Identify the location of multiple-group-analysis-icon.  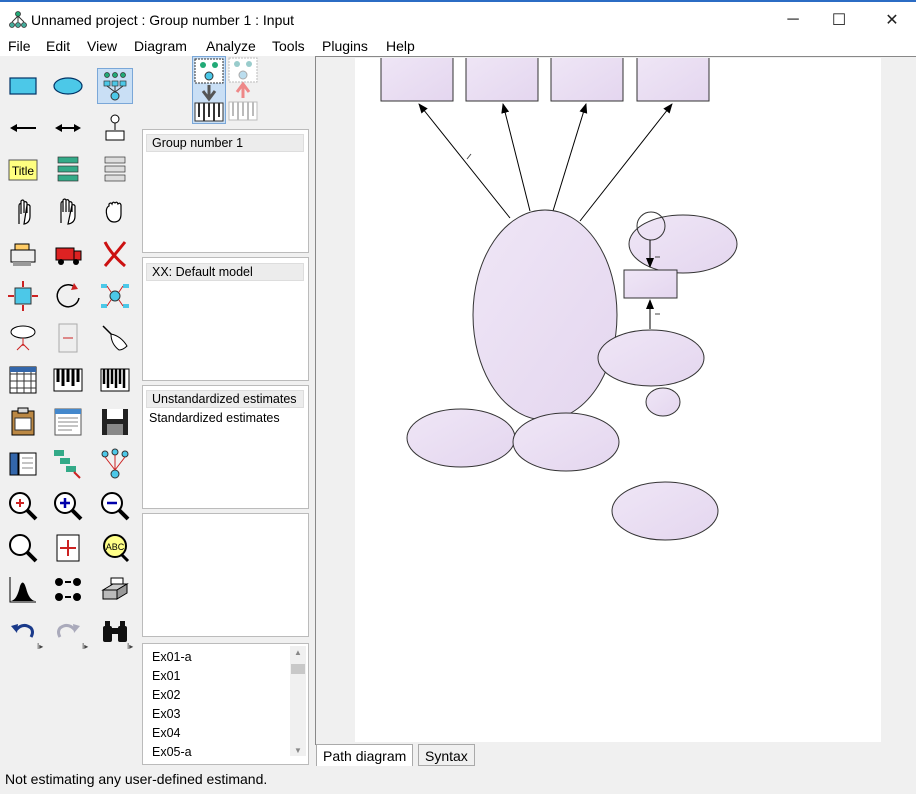
(68, 590).